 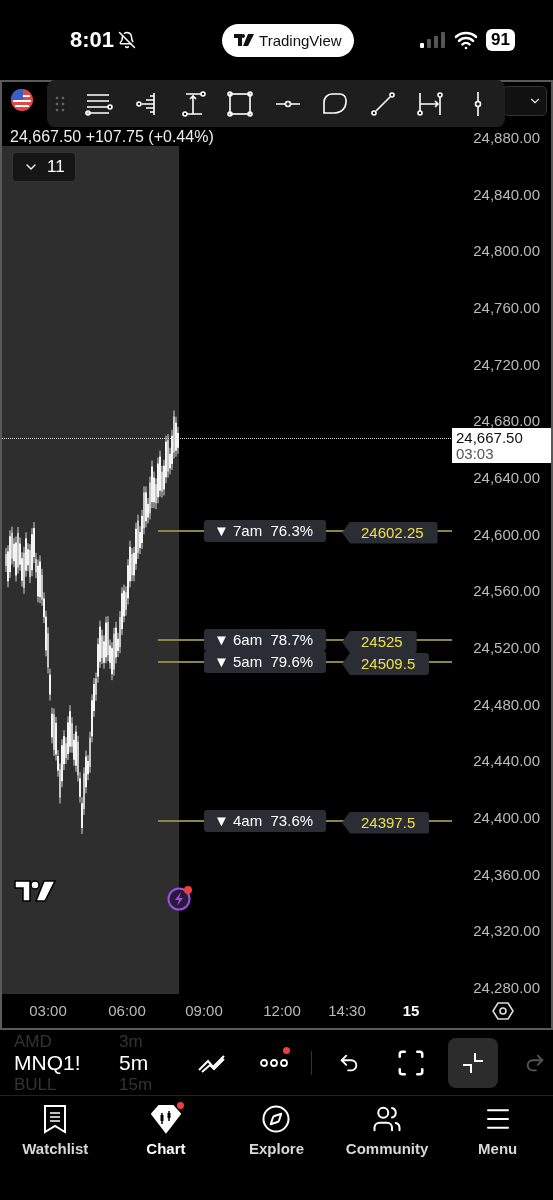 I want to click on minimize-icon, so click(x=473, y=1062).